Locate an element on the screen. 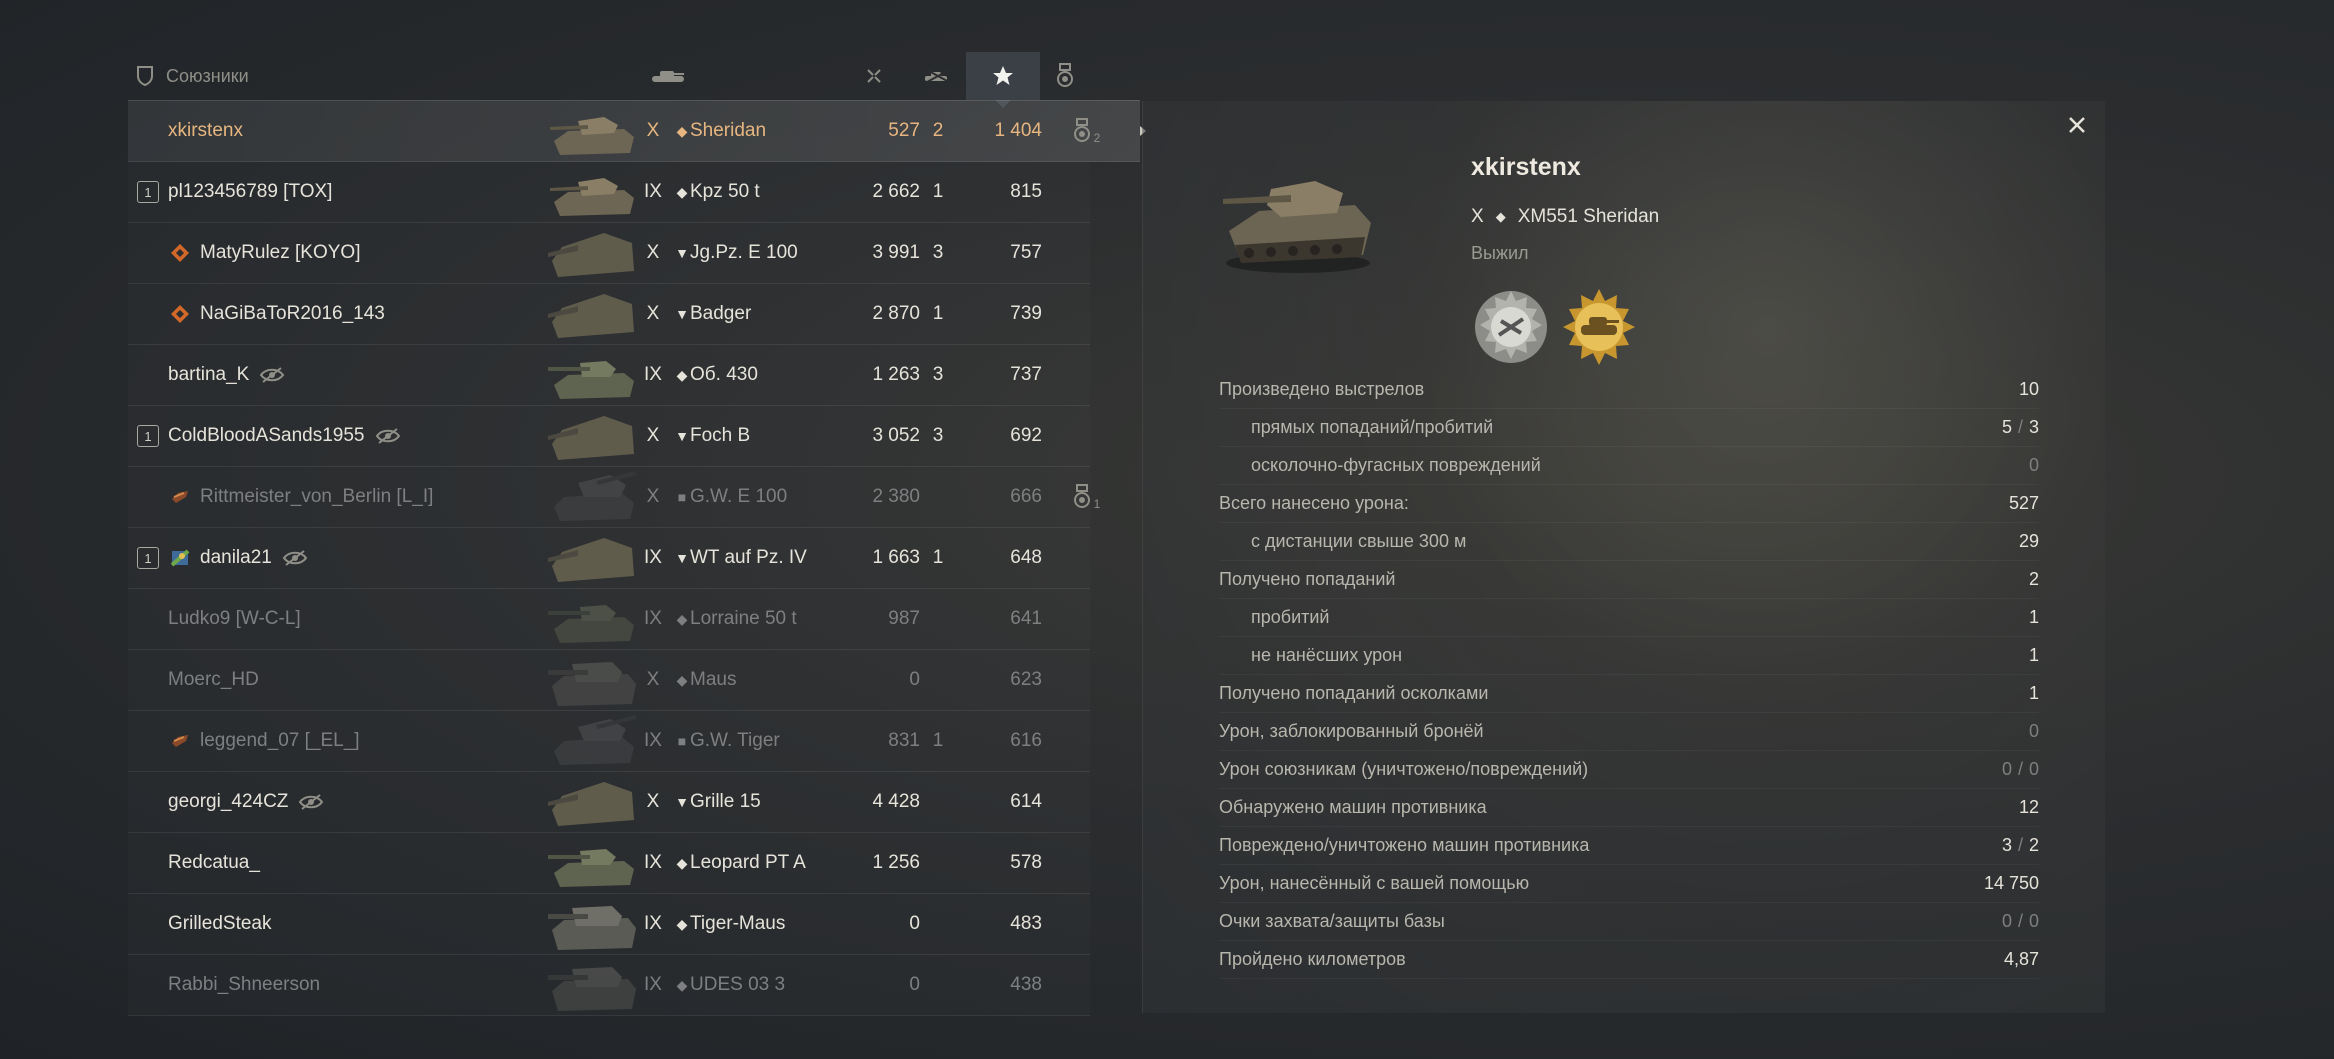 This screenshot has height=1059, width=2334. xp-value: 692 is located at coordinates (1026, 435).